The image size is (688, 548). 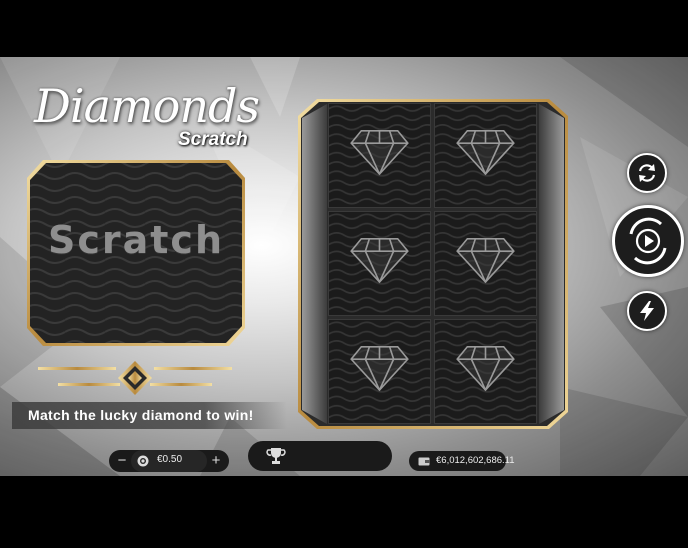 I want to click on bet-value: €0.50, so click(x=170, y=459).